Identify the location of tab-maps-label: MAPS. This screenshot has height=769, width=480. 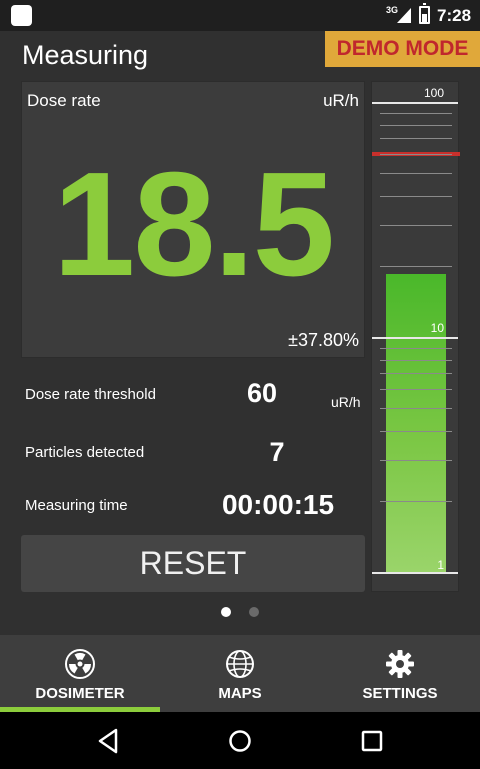
(240, 693).